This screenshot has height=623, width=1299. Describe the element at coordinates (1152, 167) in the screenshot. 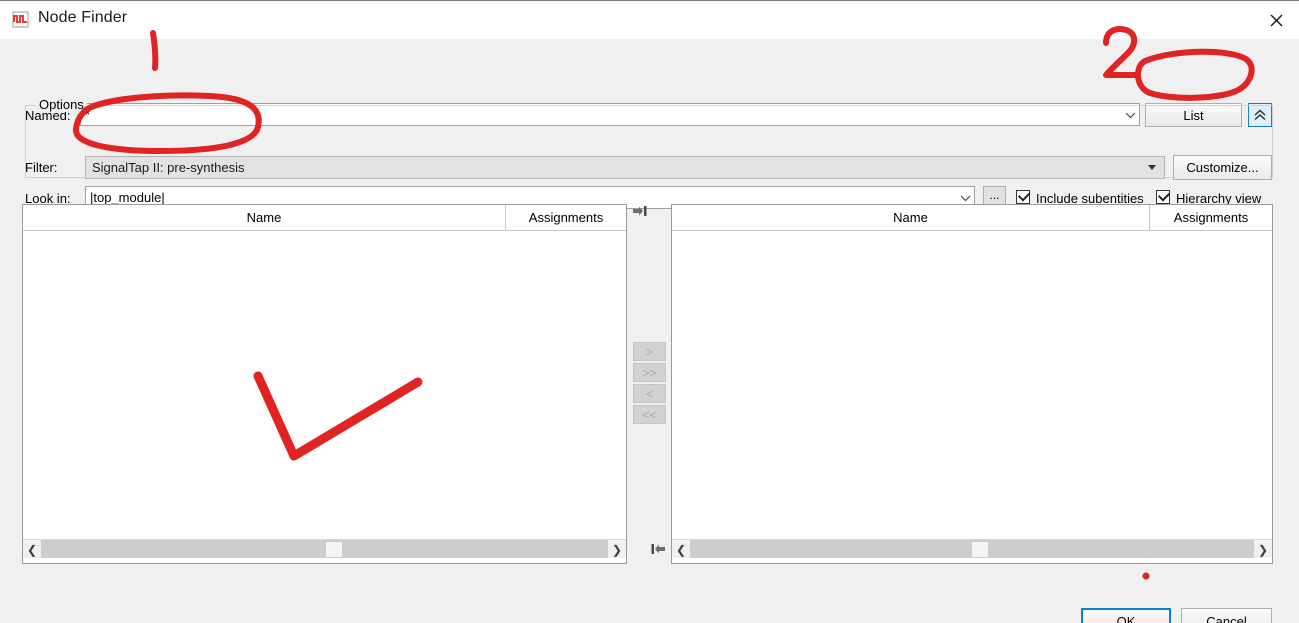

I see `filter-chevron-down-icon` at that location.